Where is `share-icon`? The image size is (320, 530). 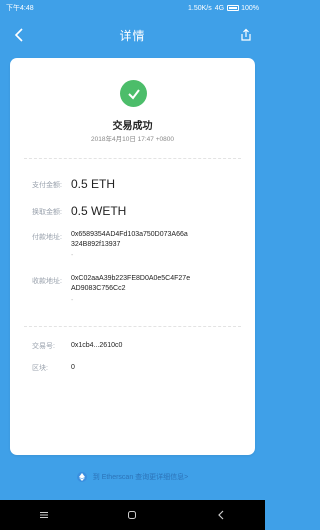
share-icon is located at coordinates (246, 34).